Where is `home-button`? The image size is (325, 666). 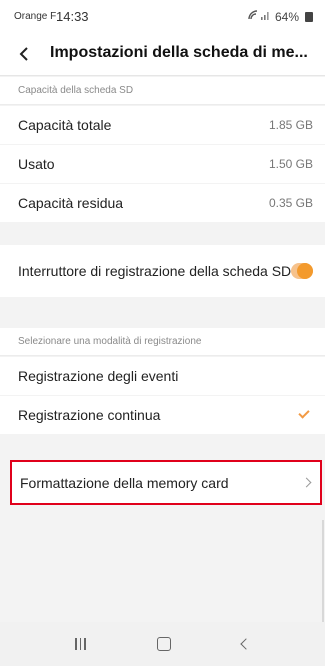 home-button is located at coordinates (163, 644).